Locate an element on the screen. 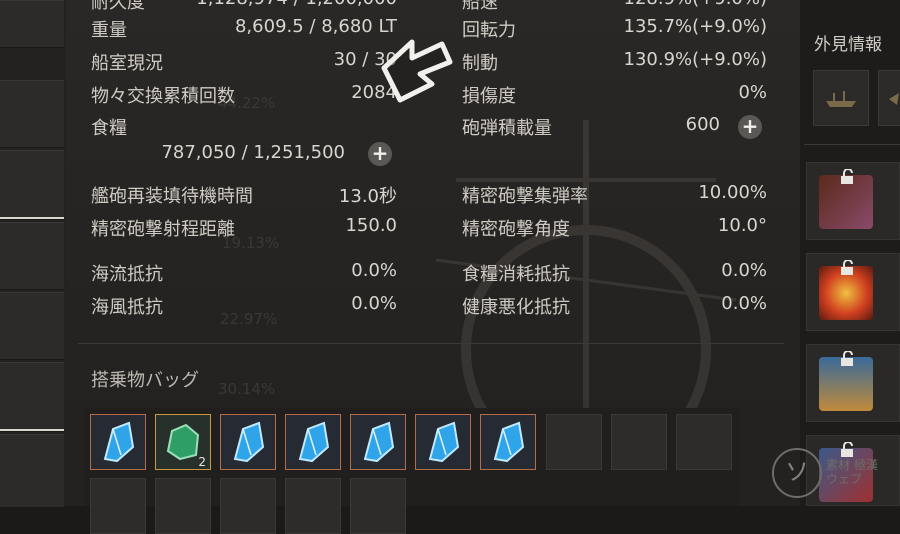 The image size is (900, 534). stat-value: 135.7%(+9.0%) is located at coordinates (695, 26).